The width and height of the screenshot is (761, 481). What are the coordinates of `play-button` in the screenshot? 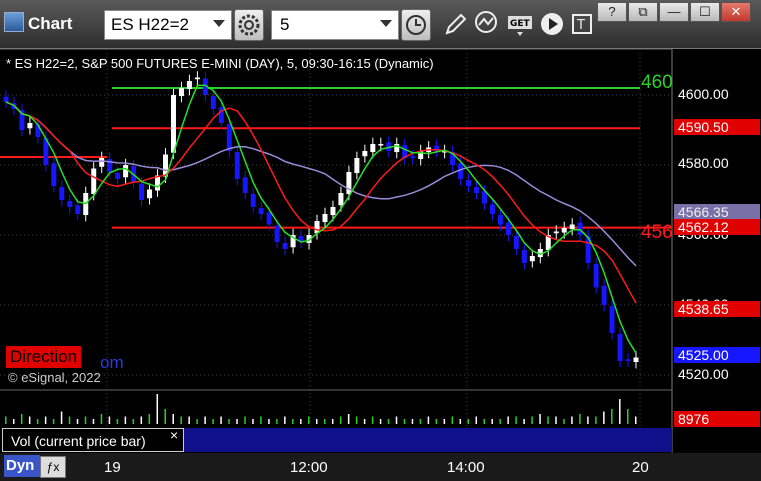 It's located at (552, 24).